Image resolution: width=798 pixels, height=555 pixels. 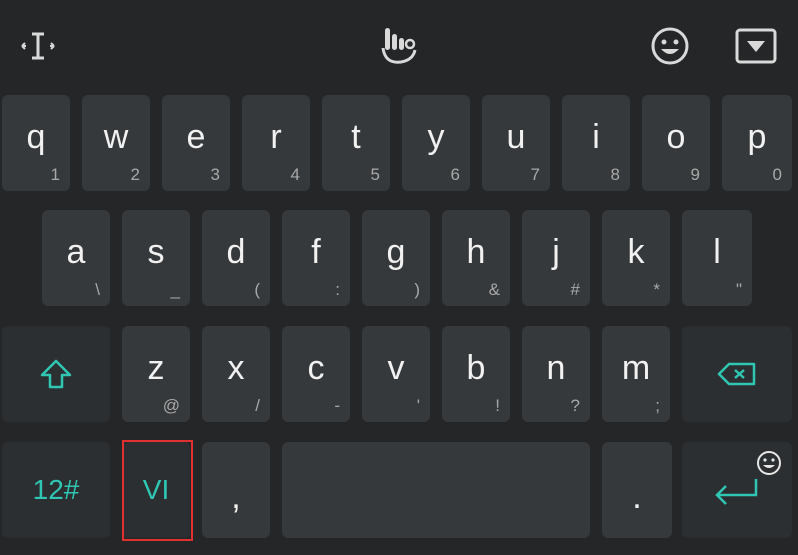 I want to click on key-q: q1, so click(x=36, y=143).